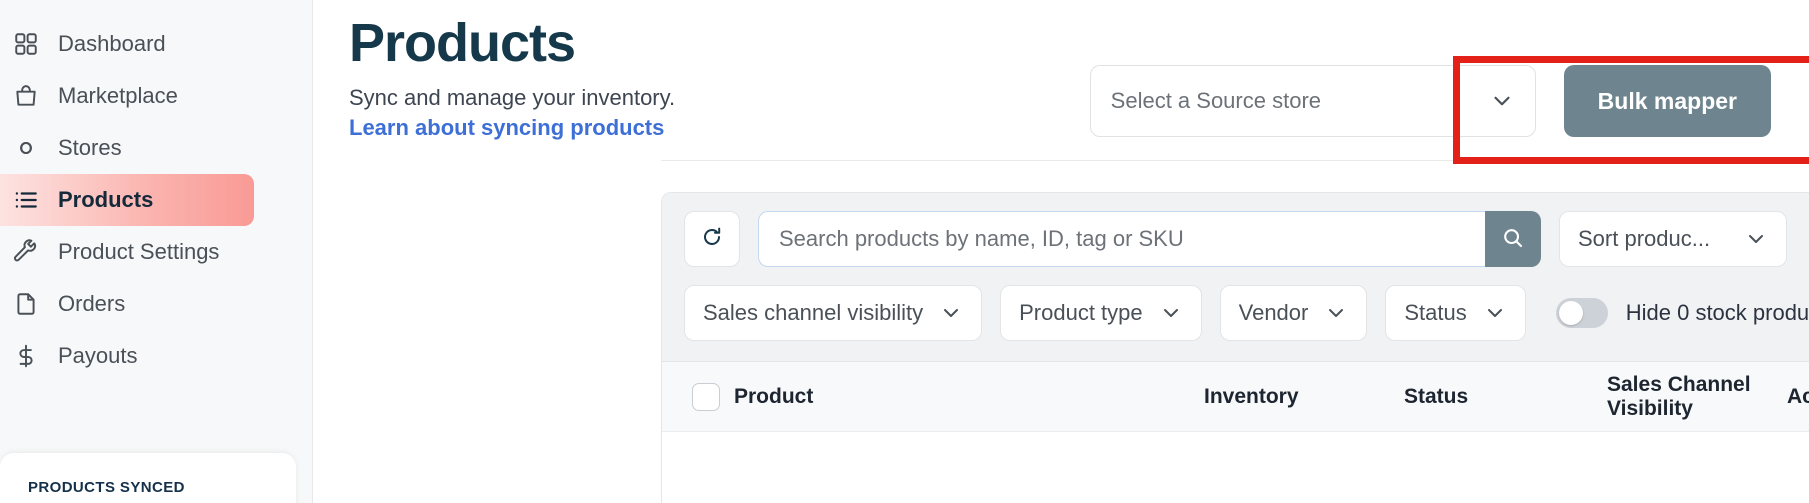 The width and height of the screenshot is (1809, 503). I want to click on products-synced-card: PRODUCTS SYNCED, so click(148, 478).